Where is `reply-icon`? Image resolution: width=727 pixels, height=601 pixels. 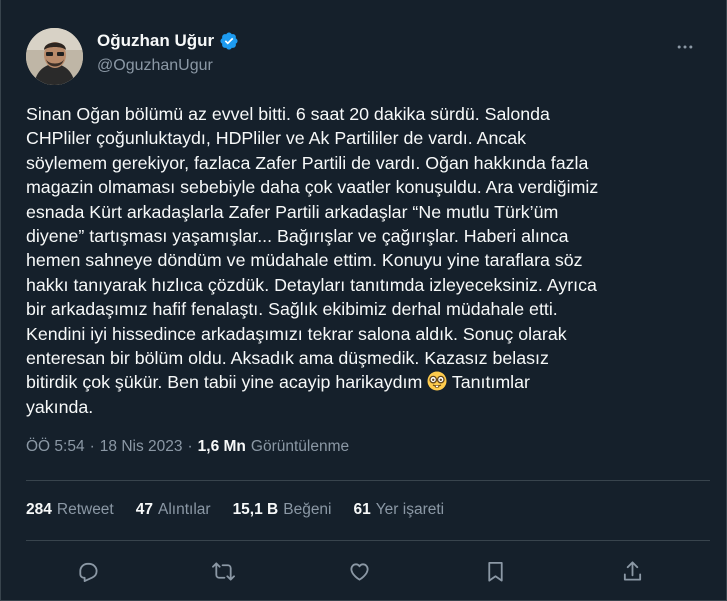
reply-icon is located at coordinates (87, 571).